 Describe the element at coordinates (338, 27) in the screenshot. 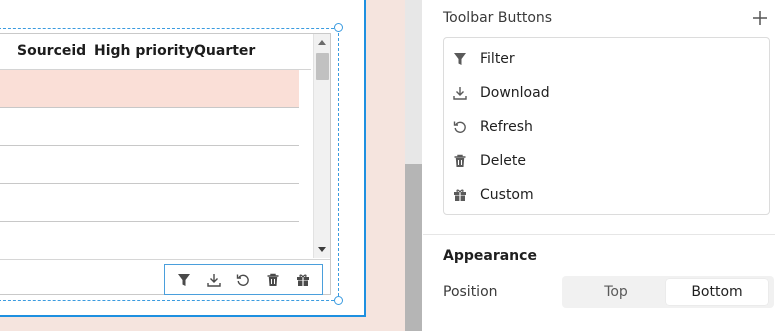

I see `resize-handle-top-right` at that location.